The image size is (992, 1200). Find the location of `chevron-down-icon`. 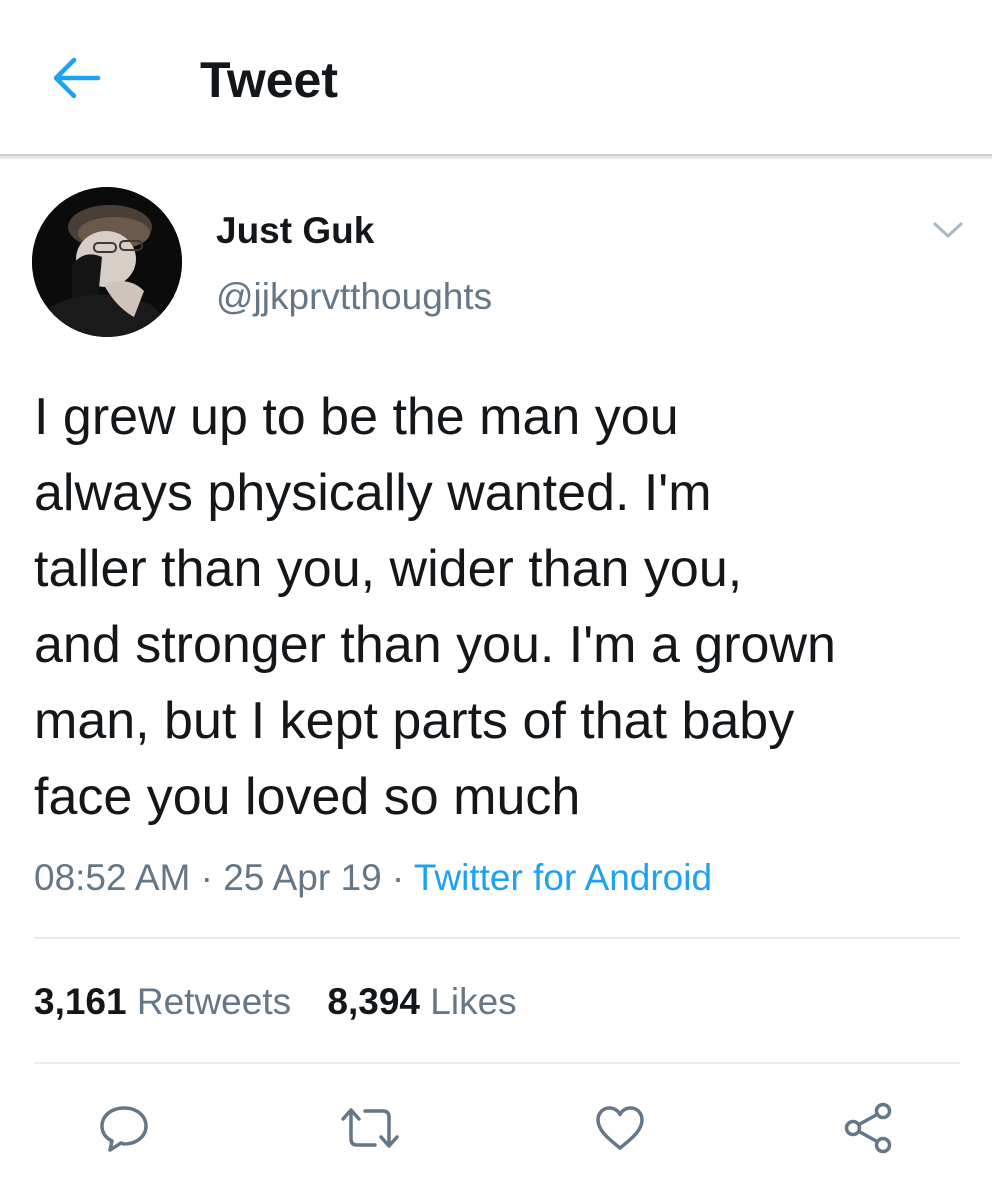

chevron-down-icon is located at coordinates (948, 232).